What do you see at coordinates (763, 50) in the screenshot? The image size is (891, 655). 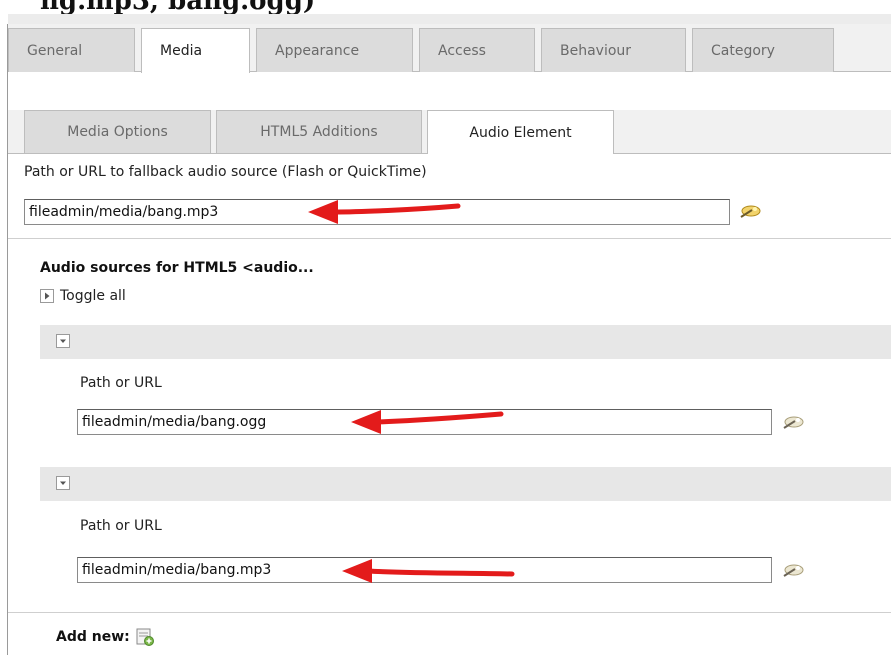 I see `tab-category: Category` at bounding box center [763, 50].